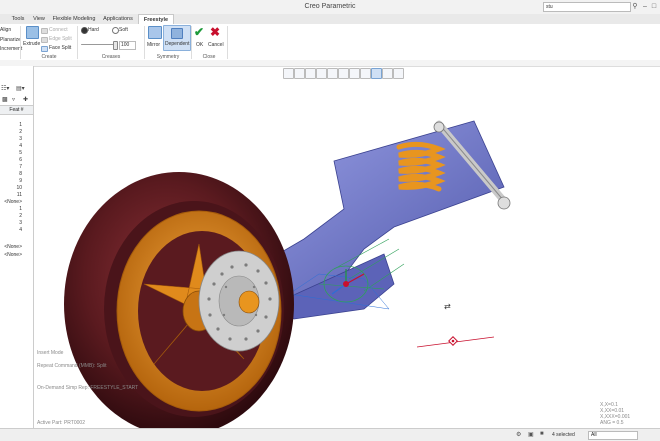 The height and width of the screenshot is (441, 660). What do you see at coordinates (5, 99) in the screenshot?
I see `columns-icon: ▩` at bounding box center [5, 99].